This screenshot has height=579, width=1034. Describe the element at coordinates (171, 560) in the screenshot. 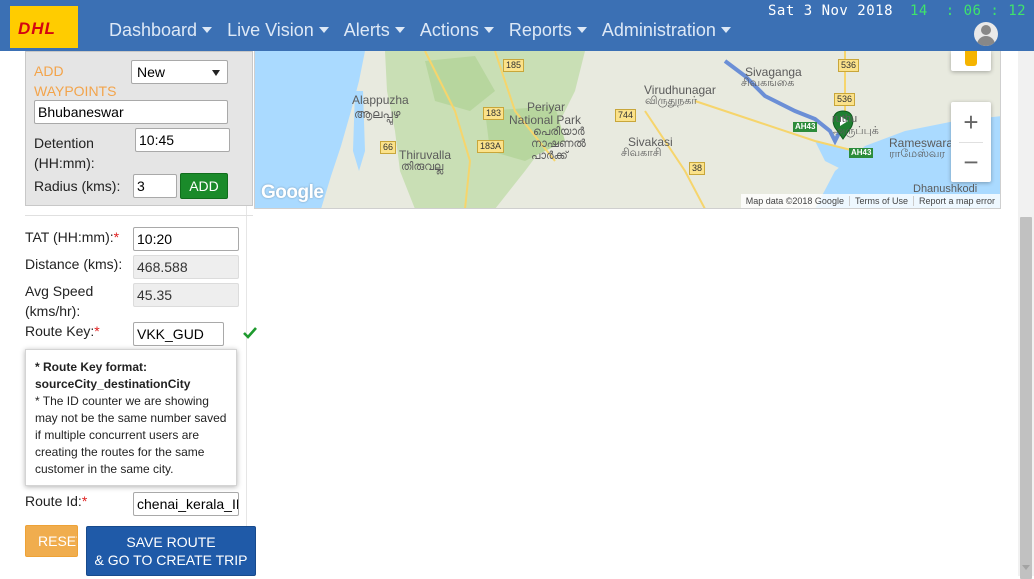

I see `create-trip-label: & GO TO CREATE TRIP` at that location.